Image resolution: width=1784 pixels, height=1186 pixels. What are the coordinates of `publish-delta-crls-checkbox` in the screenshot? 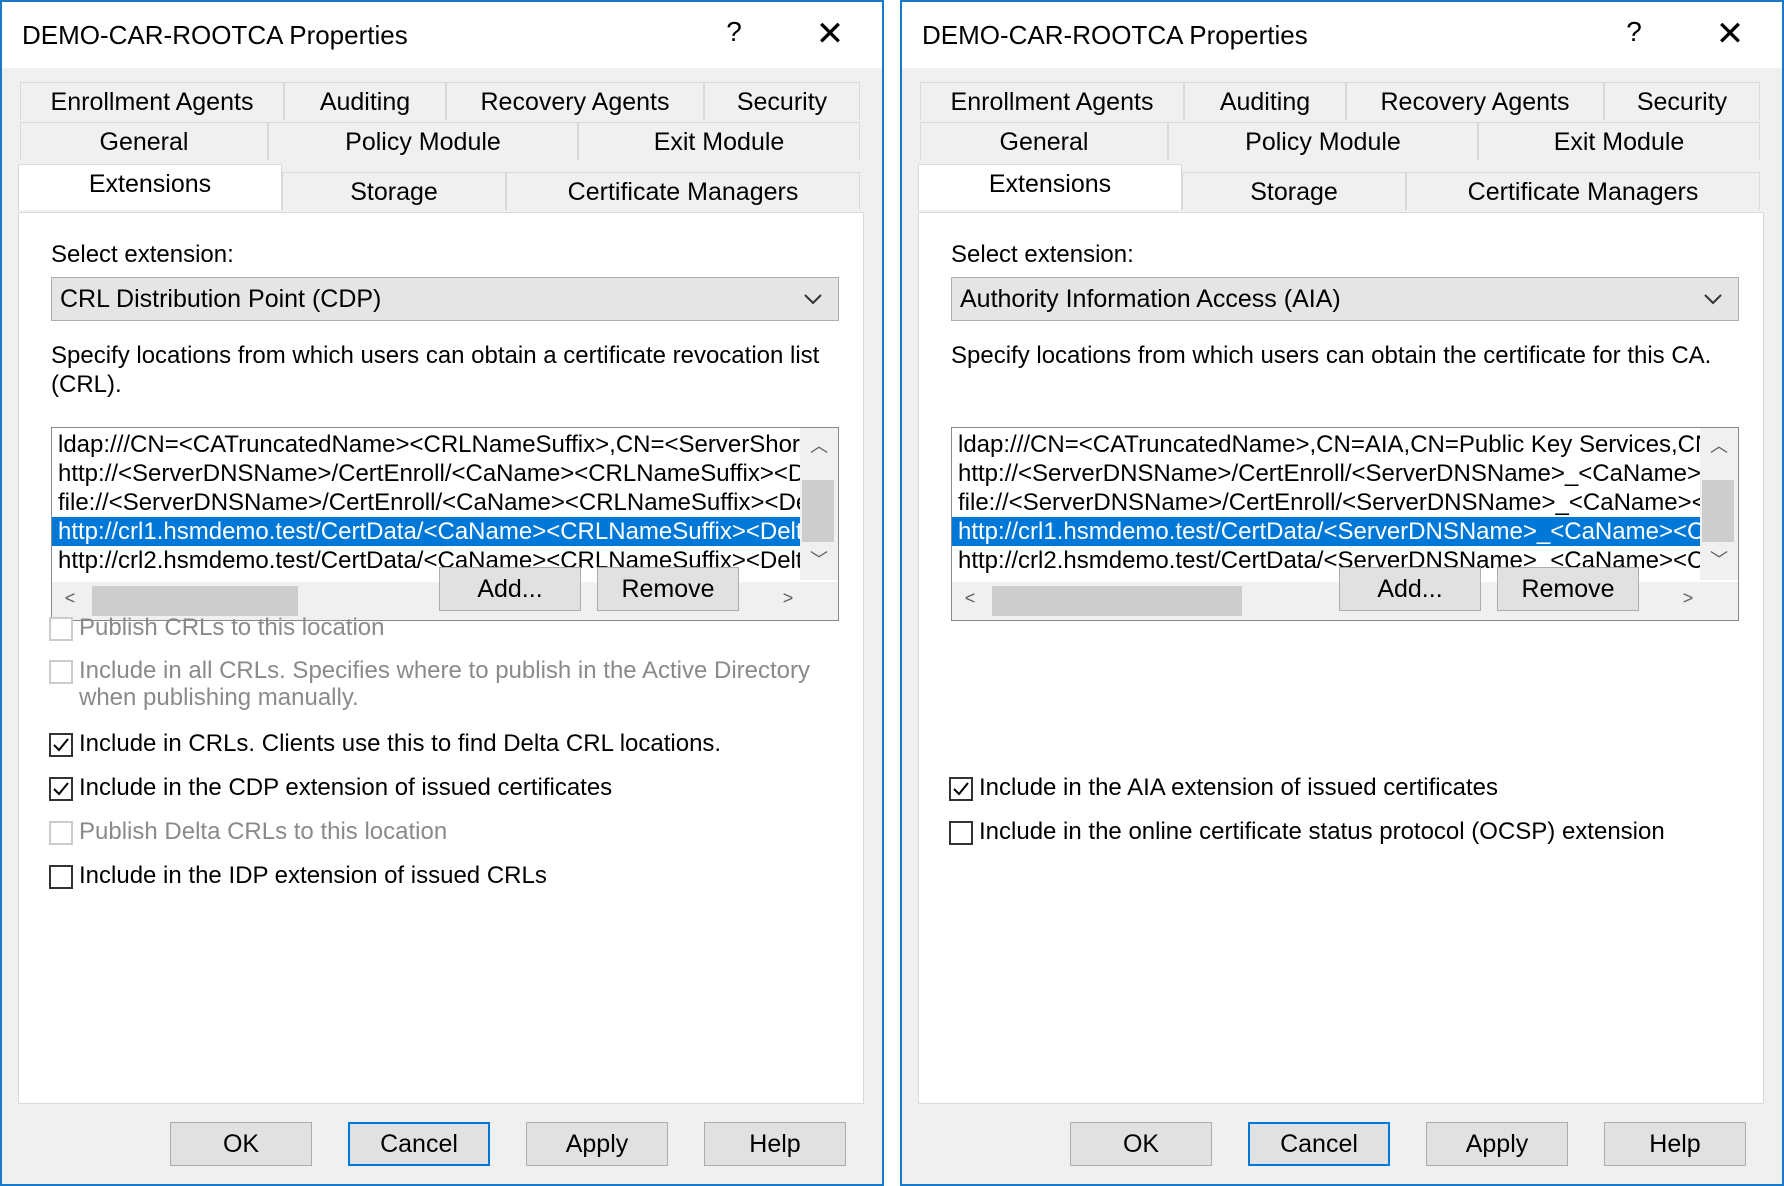 It's located at (61, 833).